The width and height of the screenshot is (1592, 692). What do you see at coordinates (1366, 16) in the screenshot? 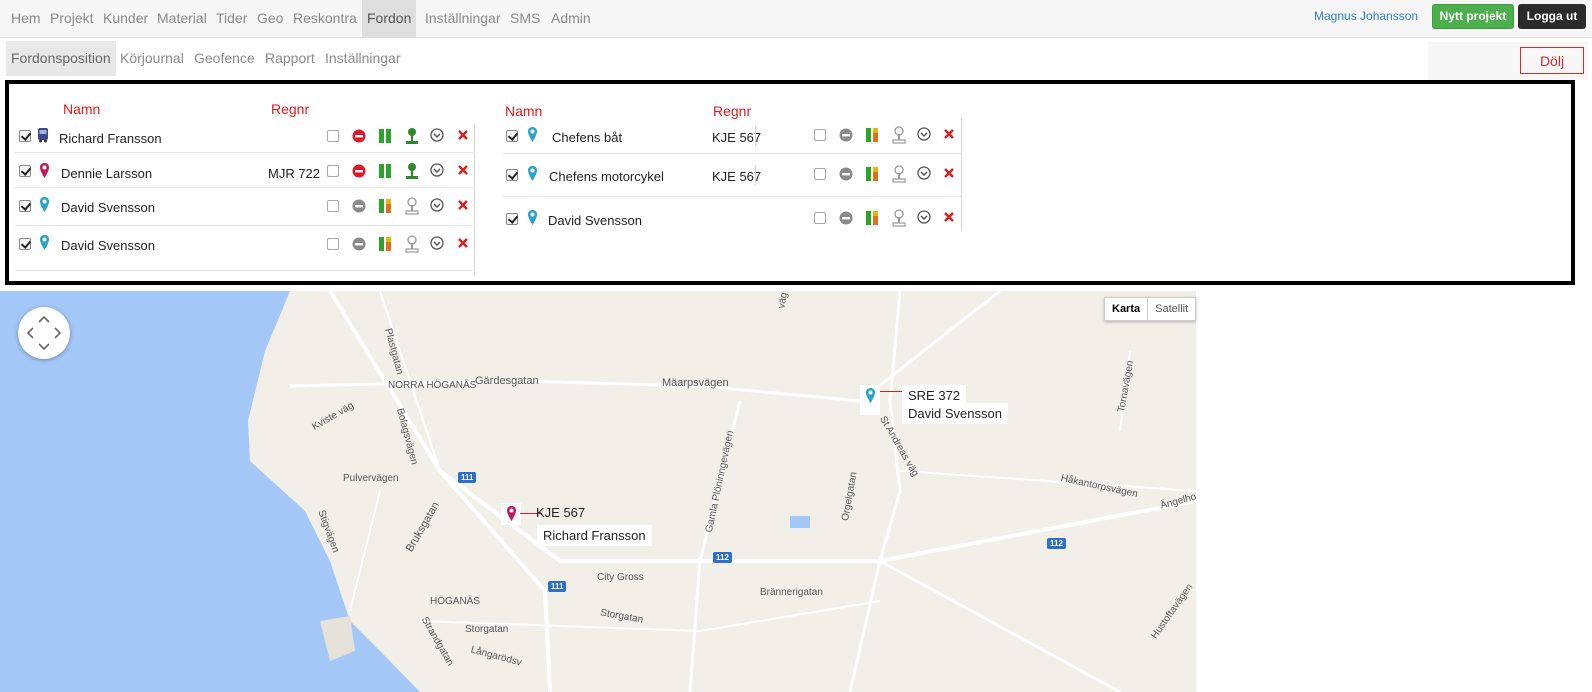
I see `user-link: Magnus Johansson` at bounding box center [1366, 16].